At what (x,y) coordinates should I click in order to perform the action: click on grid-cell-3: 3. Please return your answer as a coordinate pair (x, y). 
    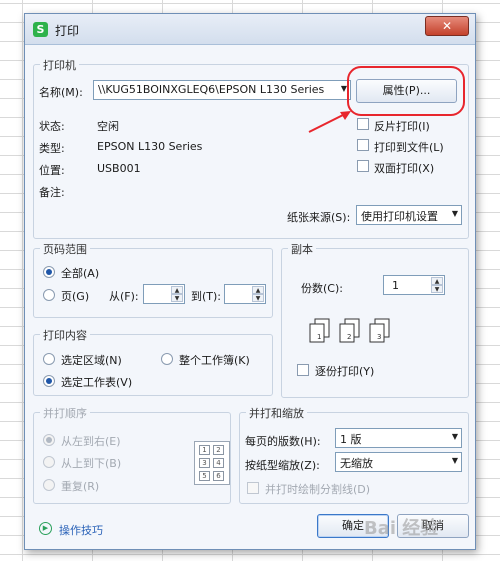
    Looking at the image, I should click on (204, 463).